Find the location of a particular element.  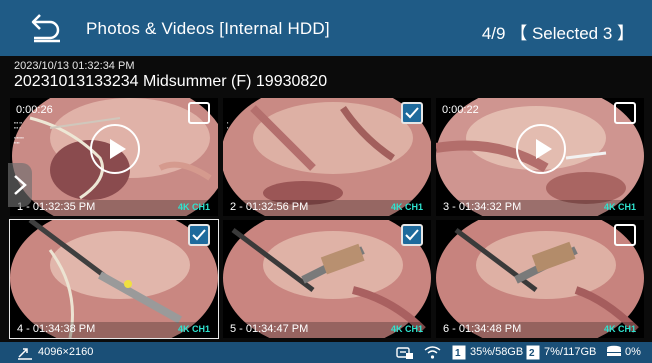

current-resolution: 4096×2160 is located at coordinates (66, 352).